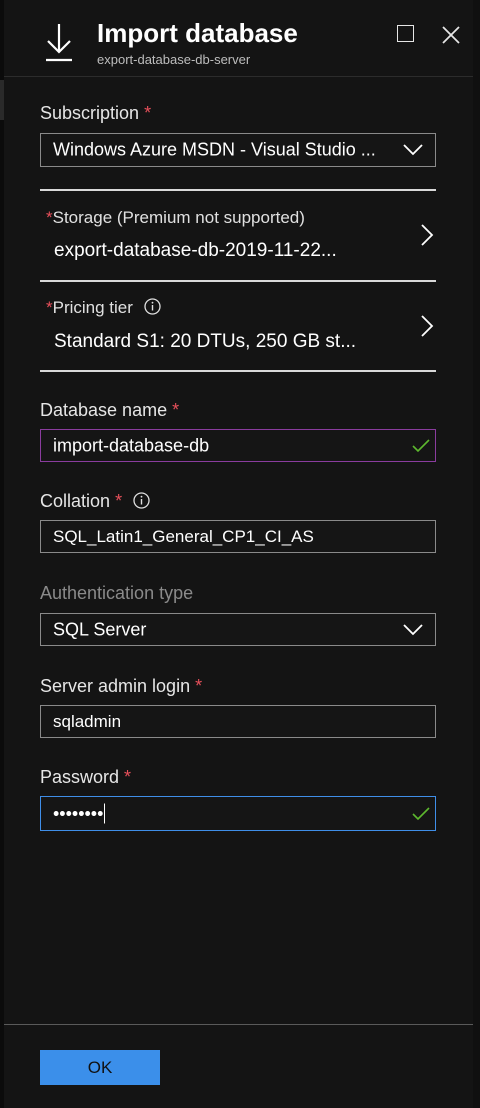  I want to click on password-value: ••••••••, so click(78, 813).